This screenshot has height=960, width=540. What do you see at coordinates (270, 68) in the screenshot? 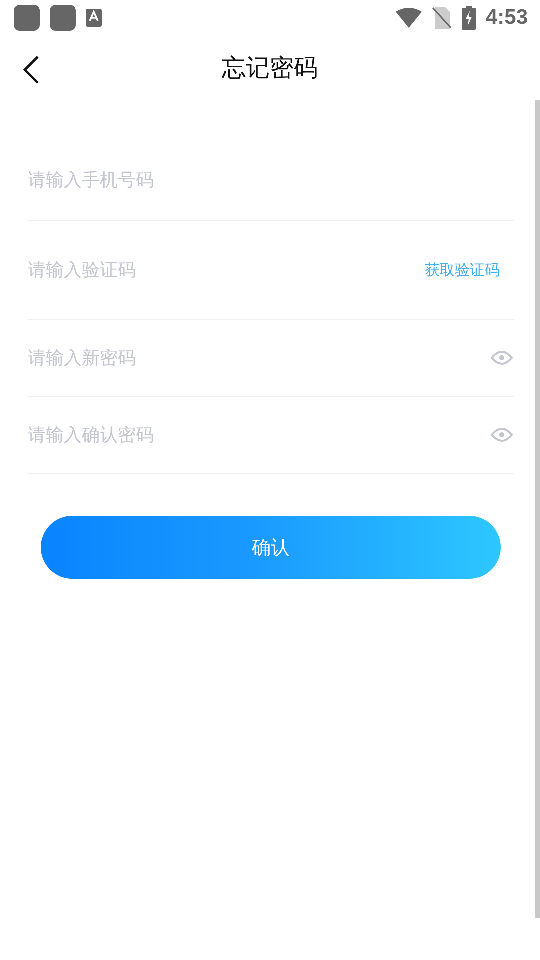
I see `page-title: 忘记密码` at bounding box center [270, 68].